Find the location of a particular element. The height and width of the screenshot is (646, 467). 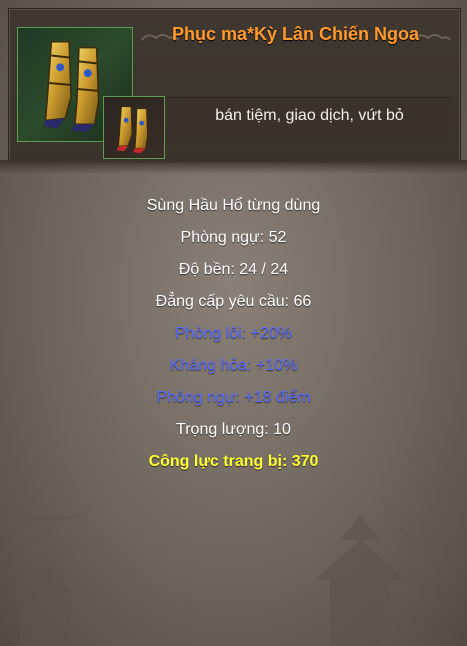

stat-defense: Phòng ngự: 52 is located at coordinates (233, 237).